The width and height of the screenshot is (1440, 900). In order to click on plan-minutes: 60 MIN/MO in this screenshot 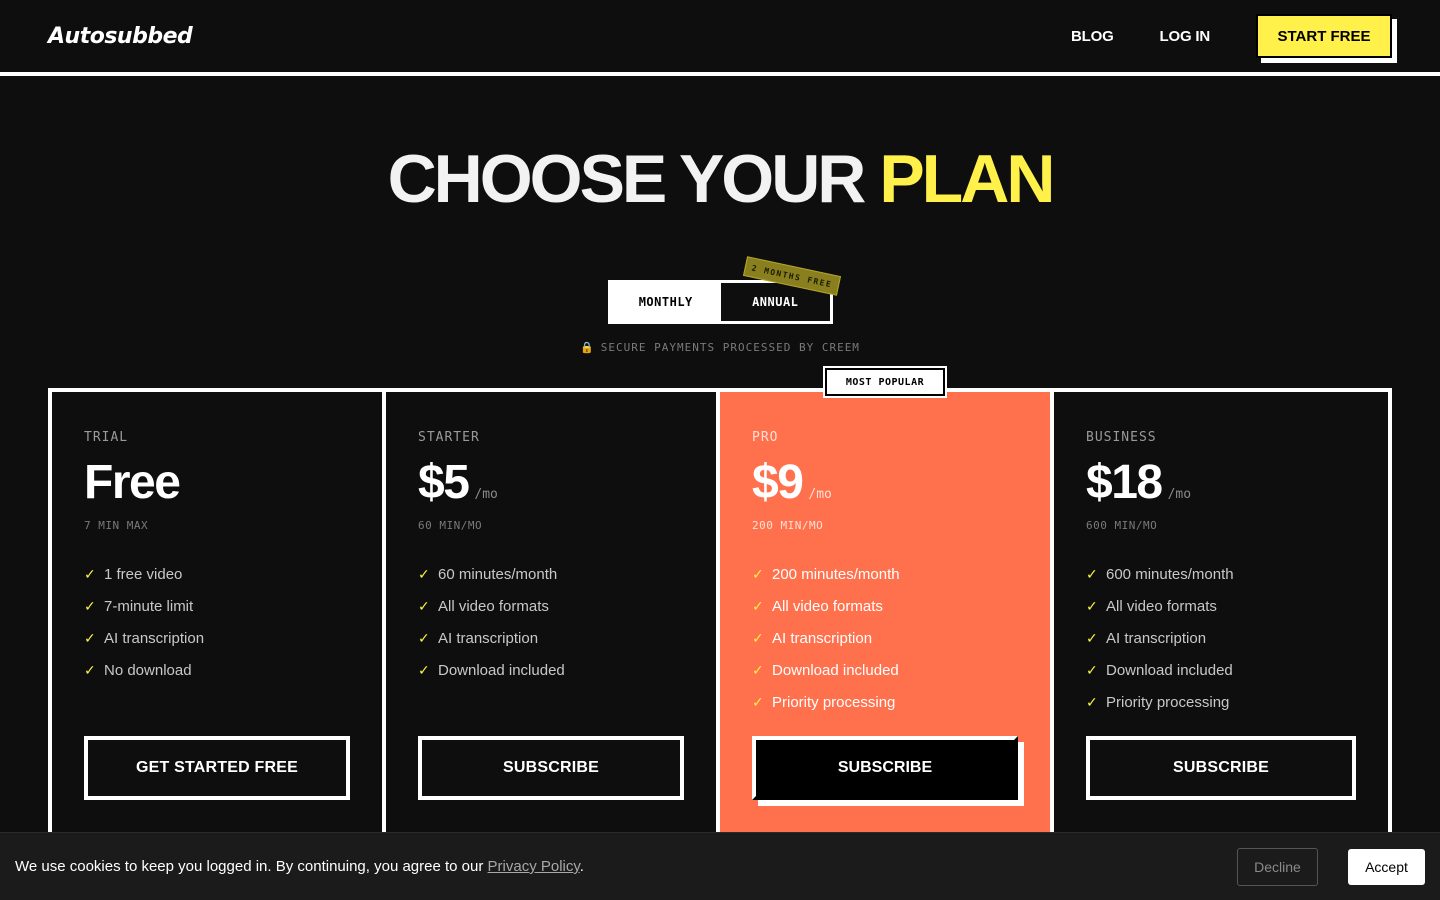, I will do `click(450, 525)`.